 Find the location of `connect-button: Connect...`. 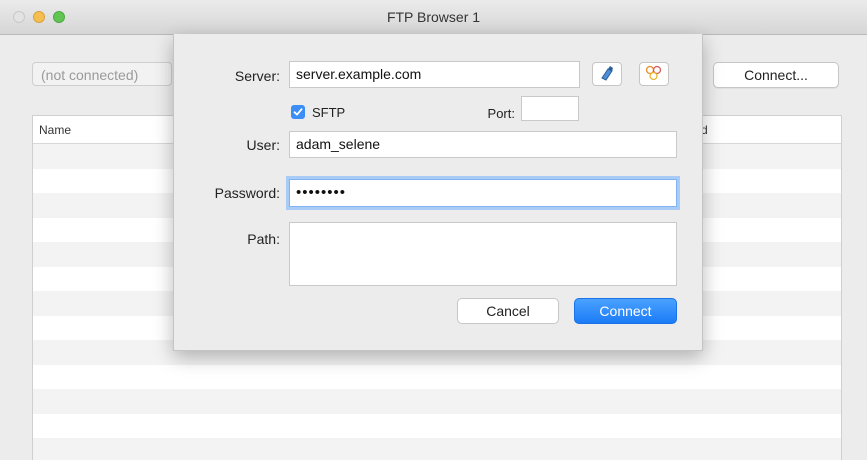

connect-button: Connect... is located at coordinates (776, 75).